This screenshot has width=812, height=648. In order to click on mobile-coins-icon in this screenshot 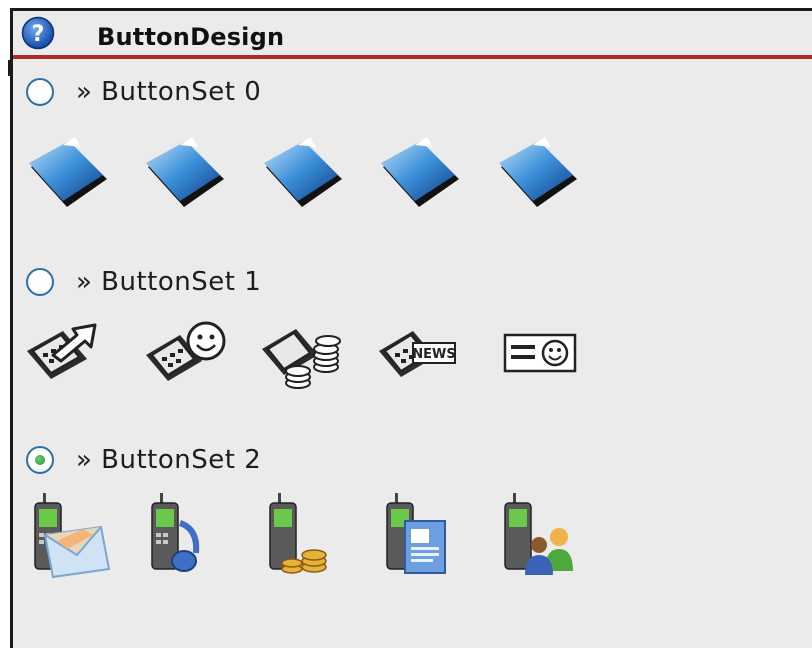, I will do `click(303, 534)`.